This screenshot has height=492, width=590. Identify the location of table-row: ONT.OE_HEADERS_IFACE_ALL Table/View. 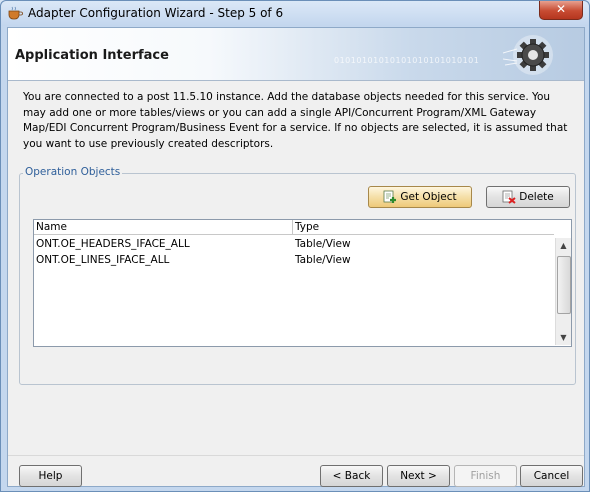
(294, 244).